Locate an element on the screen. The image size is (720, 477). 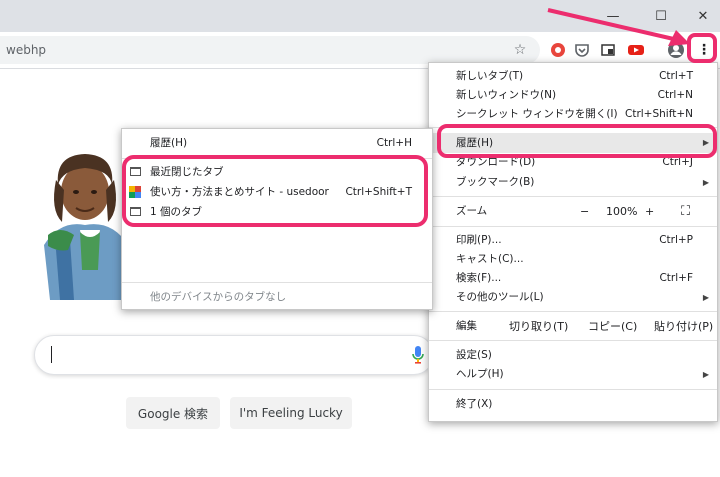
annotation-arrow is located at coordinates (618, 27).